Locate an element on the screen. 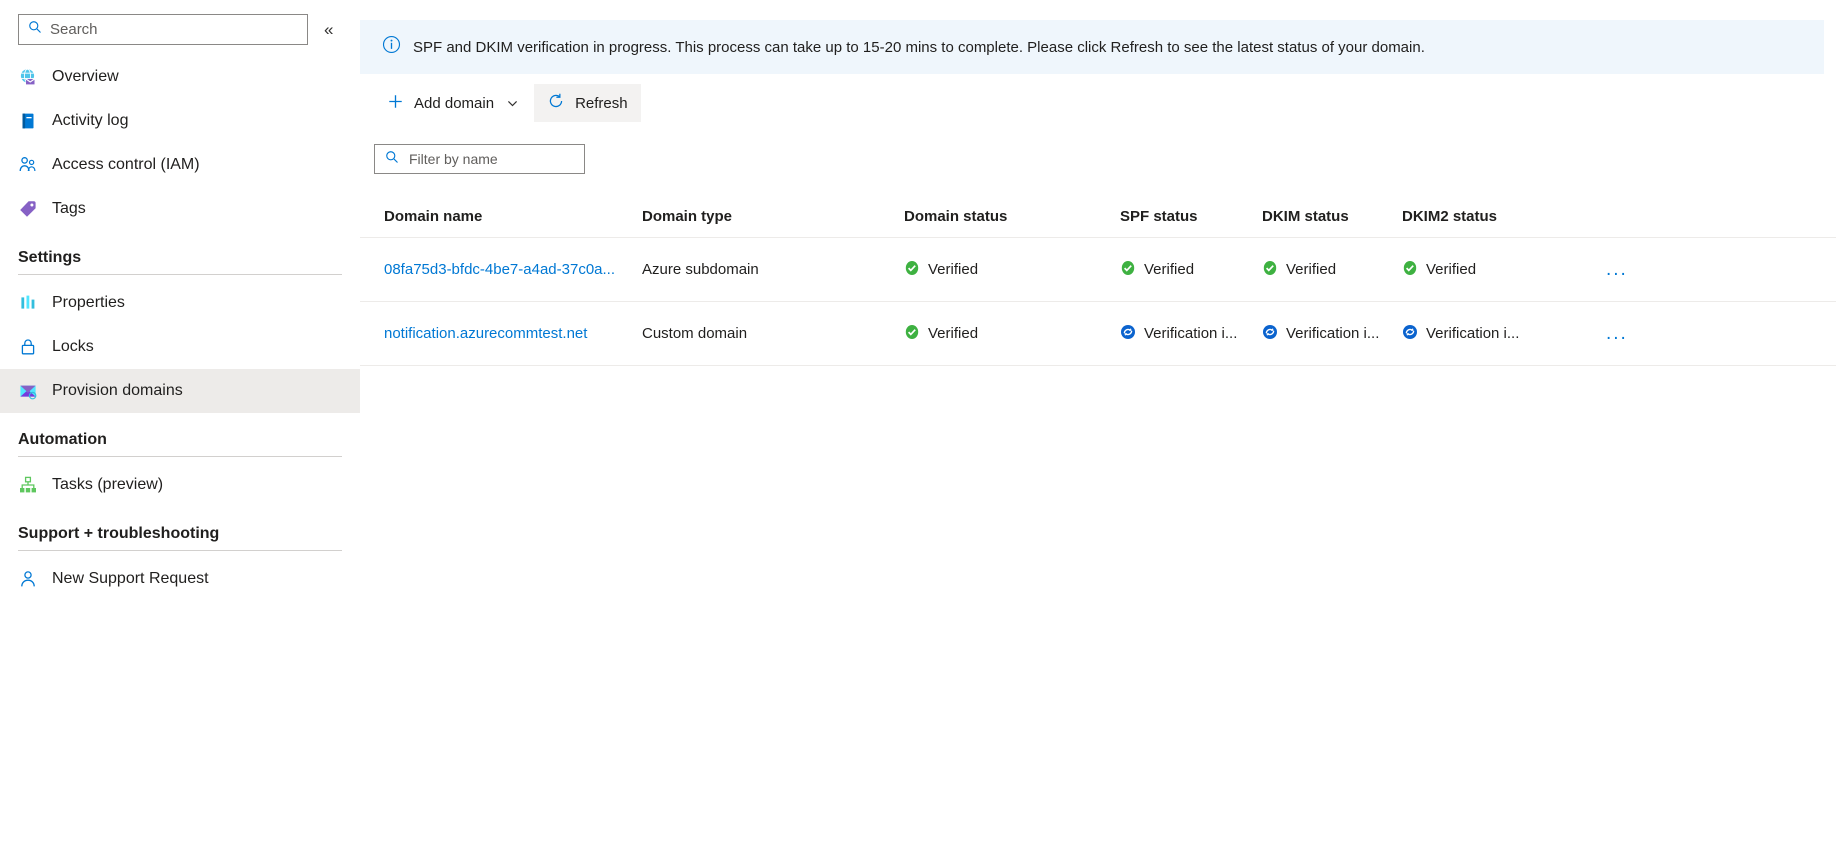  cell-domain-name: notification.azurecommtest.net is located at coordinates (503, 333).